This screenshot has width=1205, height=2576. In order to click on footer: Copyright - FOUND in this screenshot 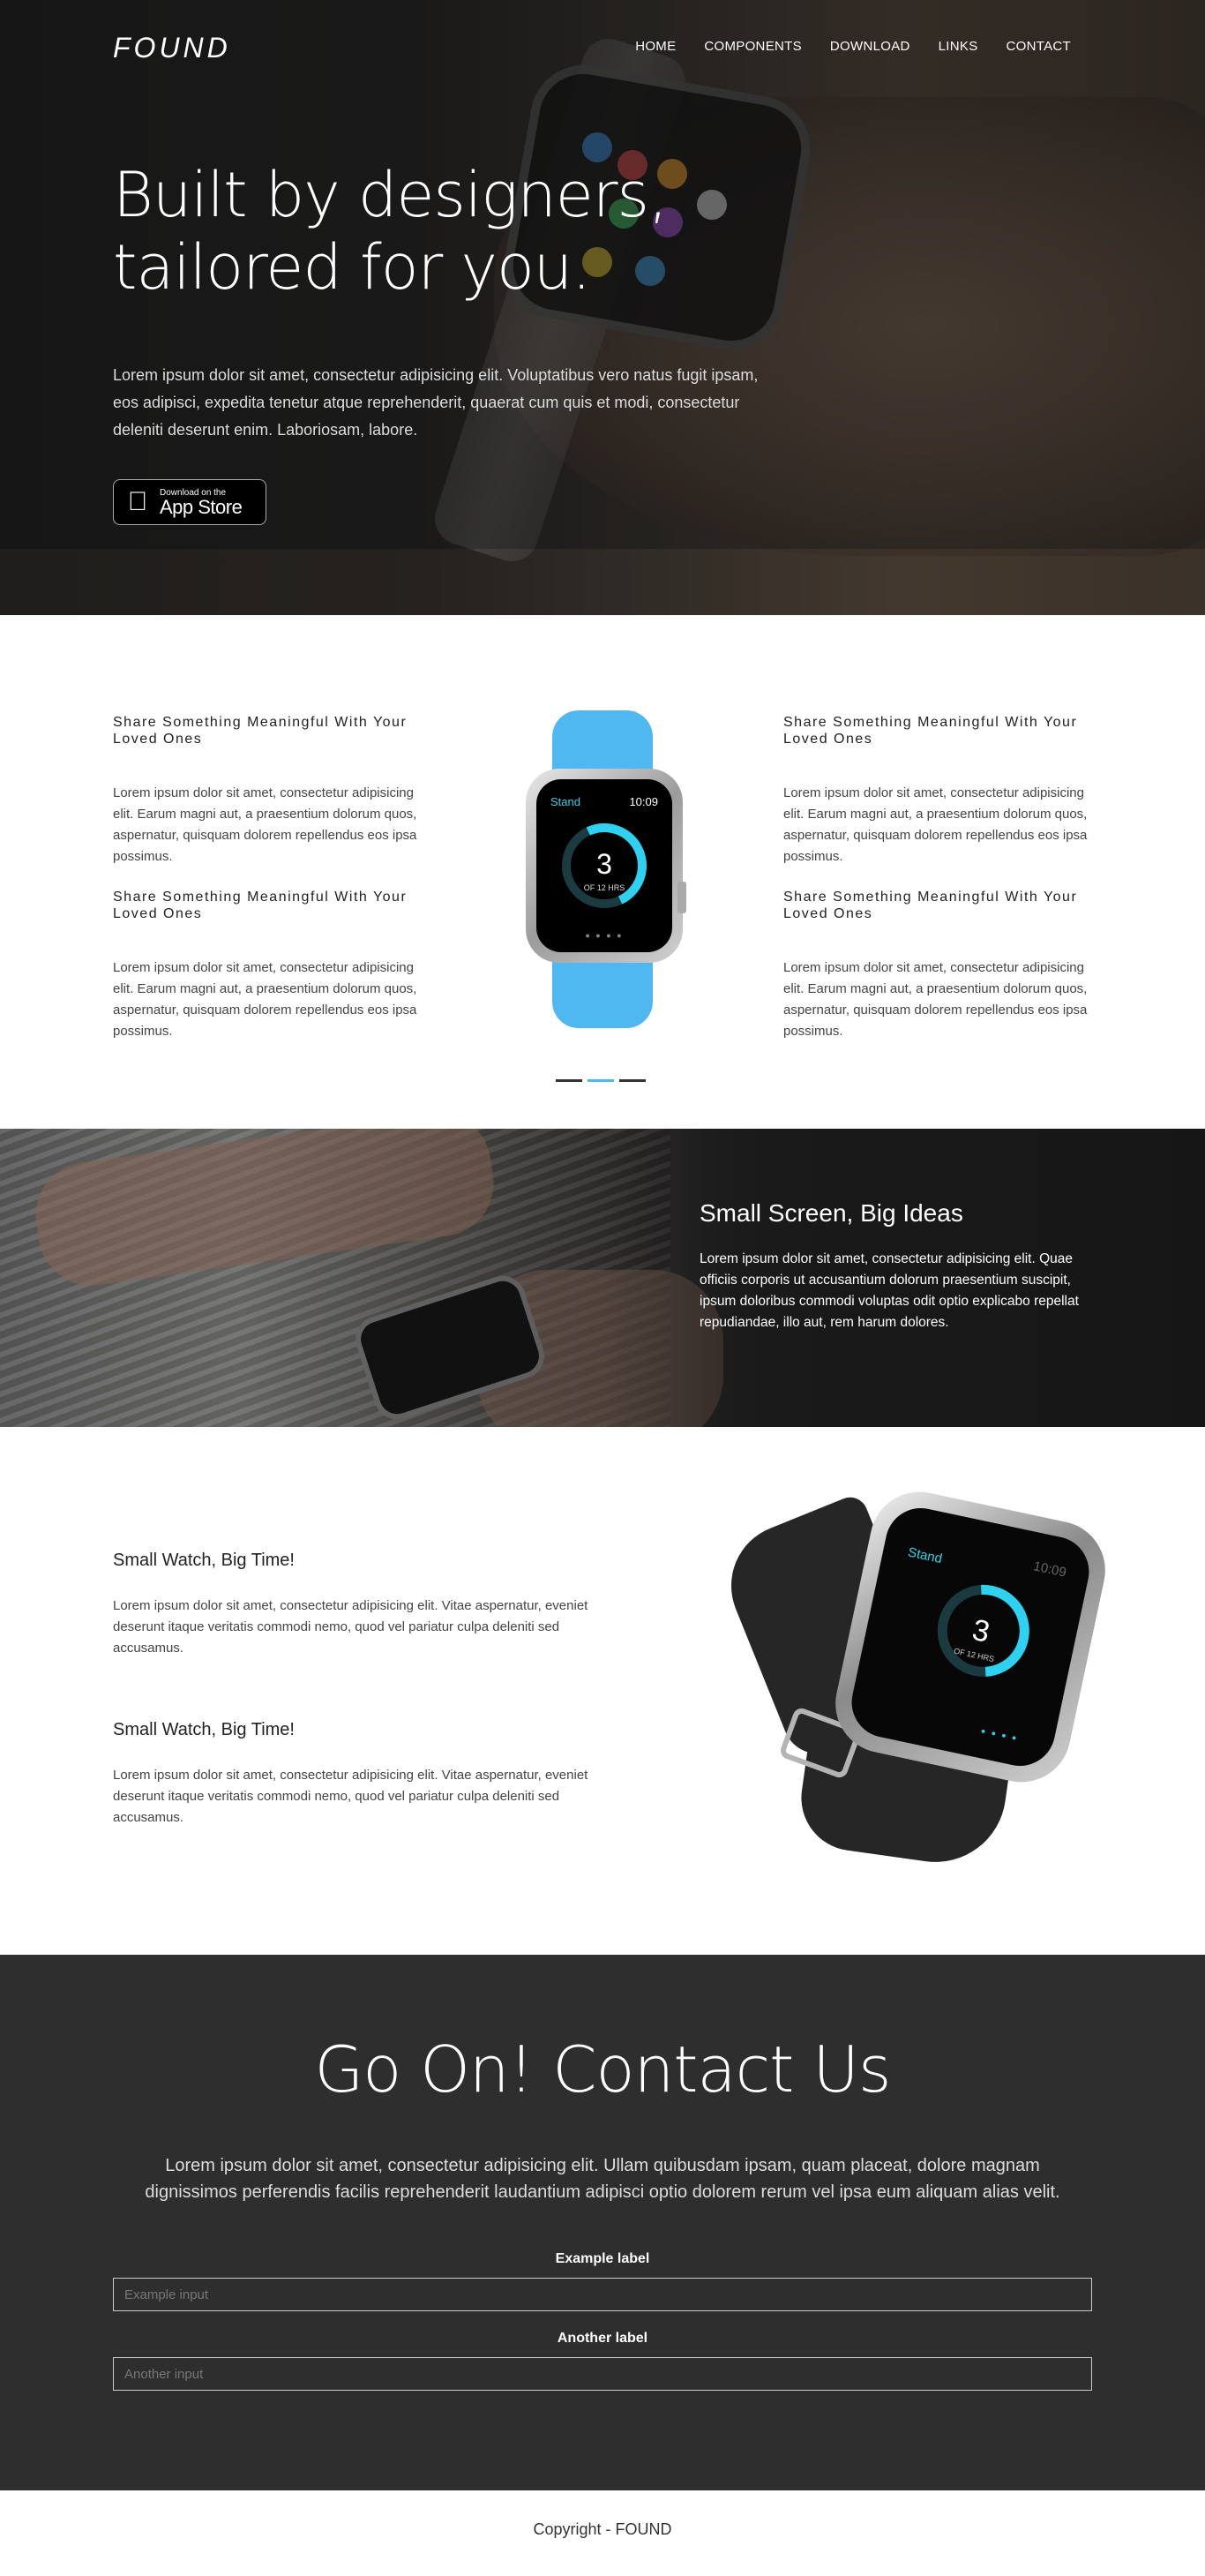, I will do `click(602, 2521)`.